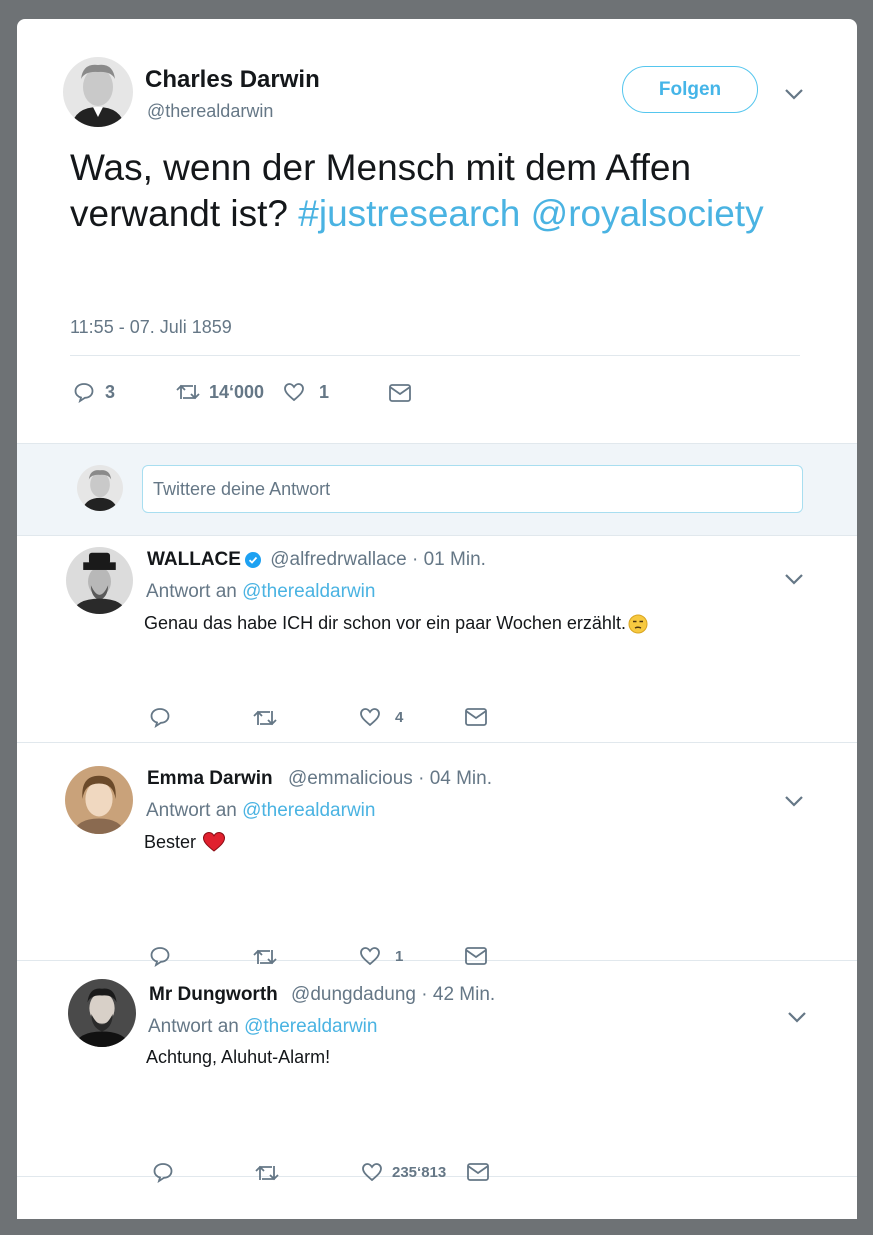 This screenshot has height=1235, width=873. I want to click on reply-text: Bester, so click(185, 842).